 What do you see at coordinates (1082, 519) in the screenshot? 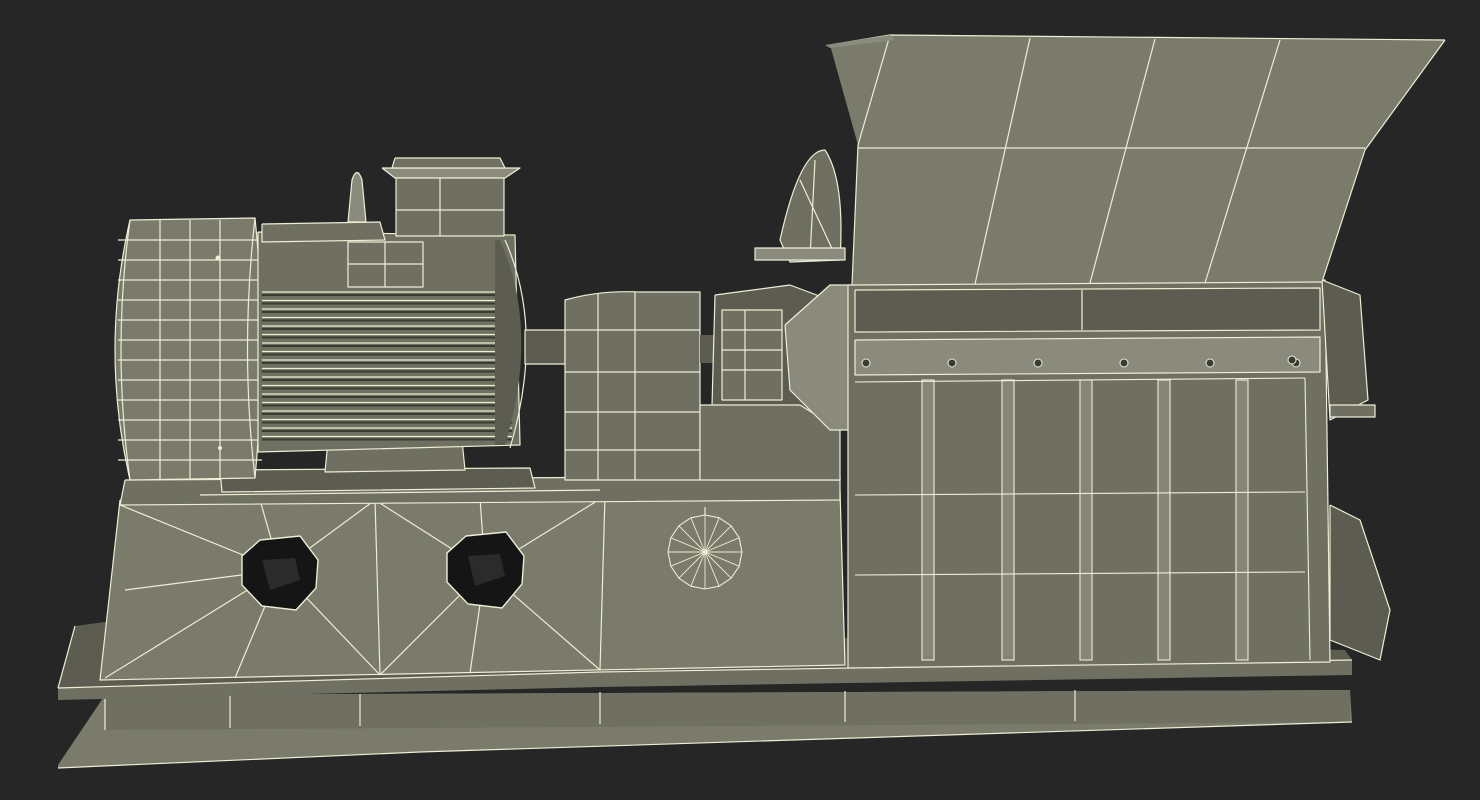
I see `housing-ribs` at bounding box center [1082, 519].